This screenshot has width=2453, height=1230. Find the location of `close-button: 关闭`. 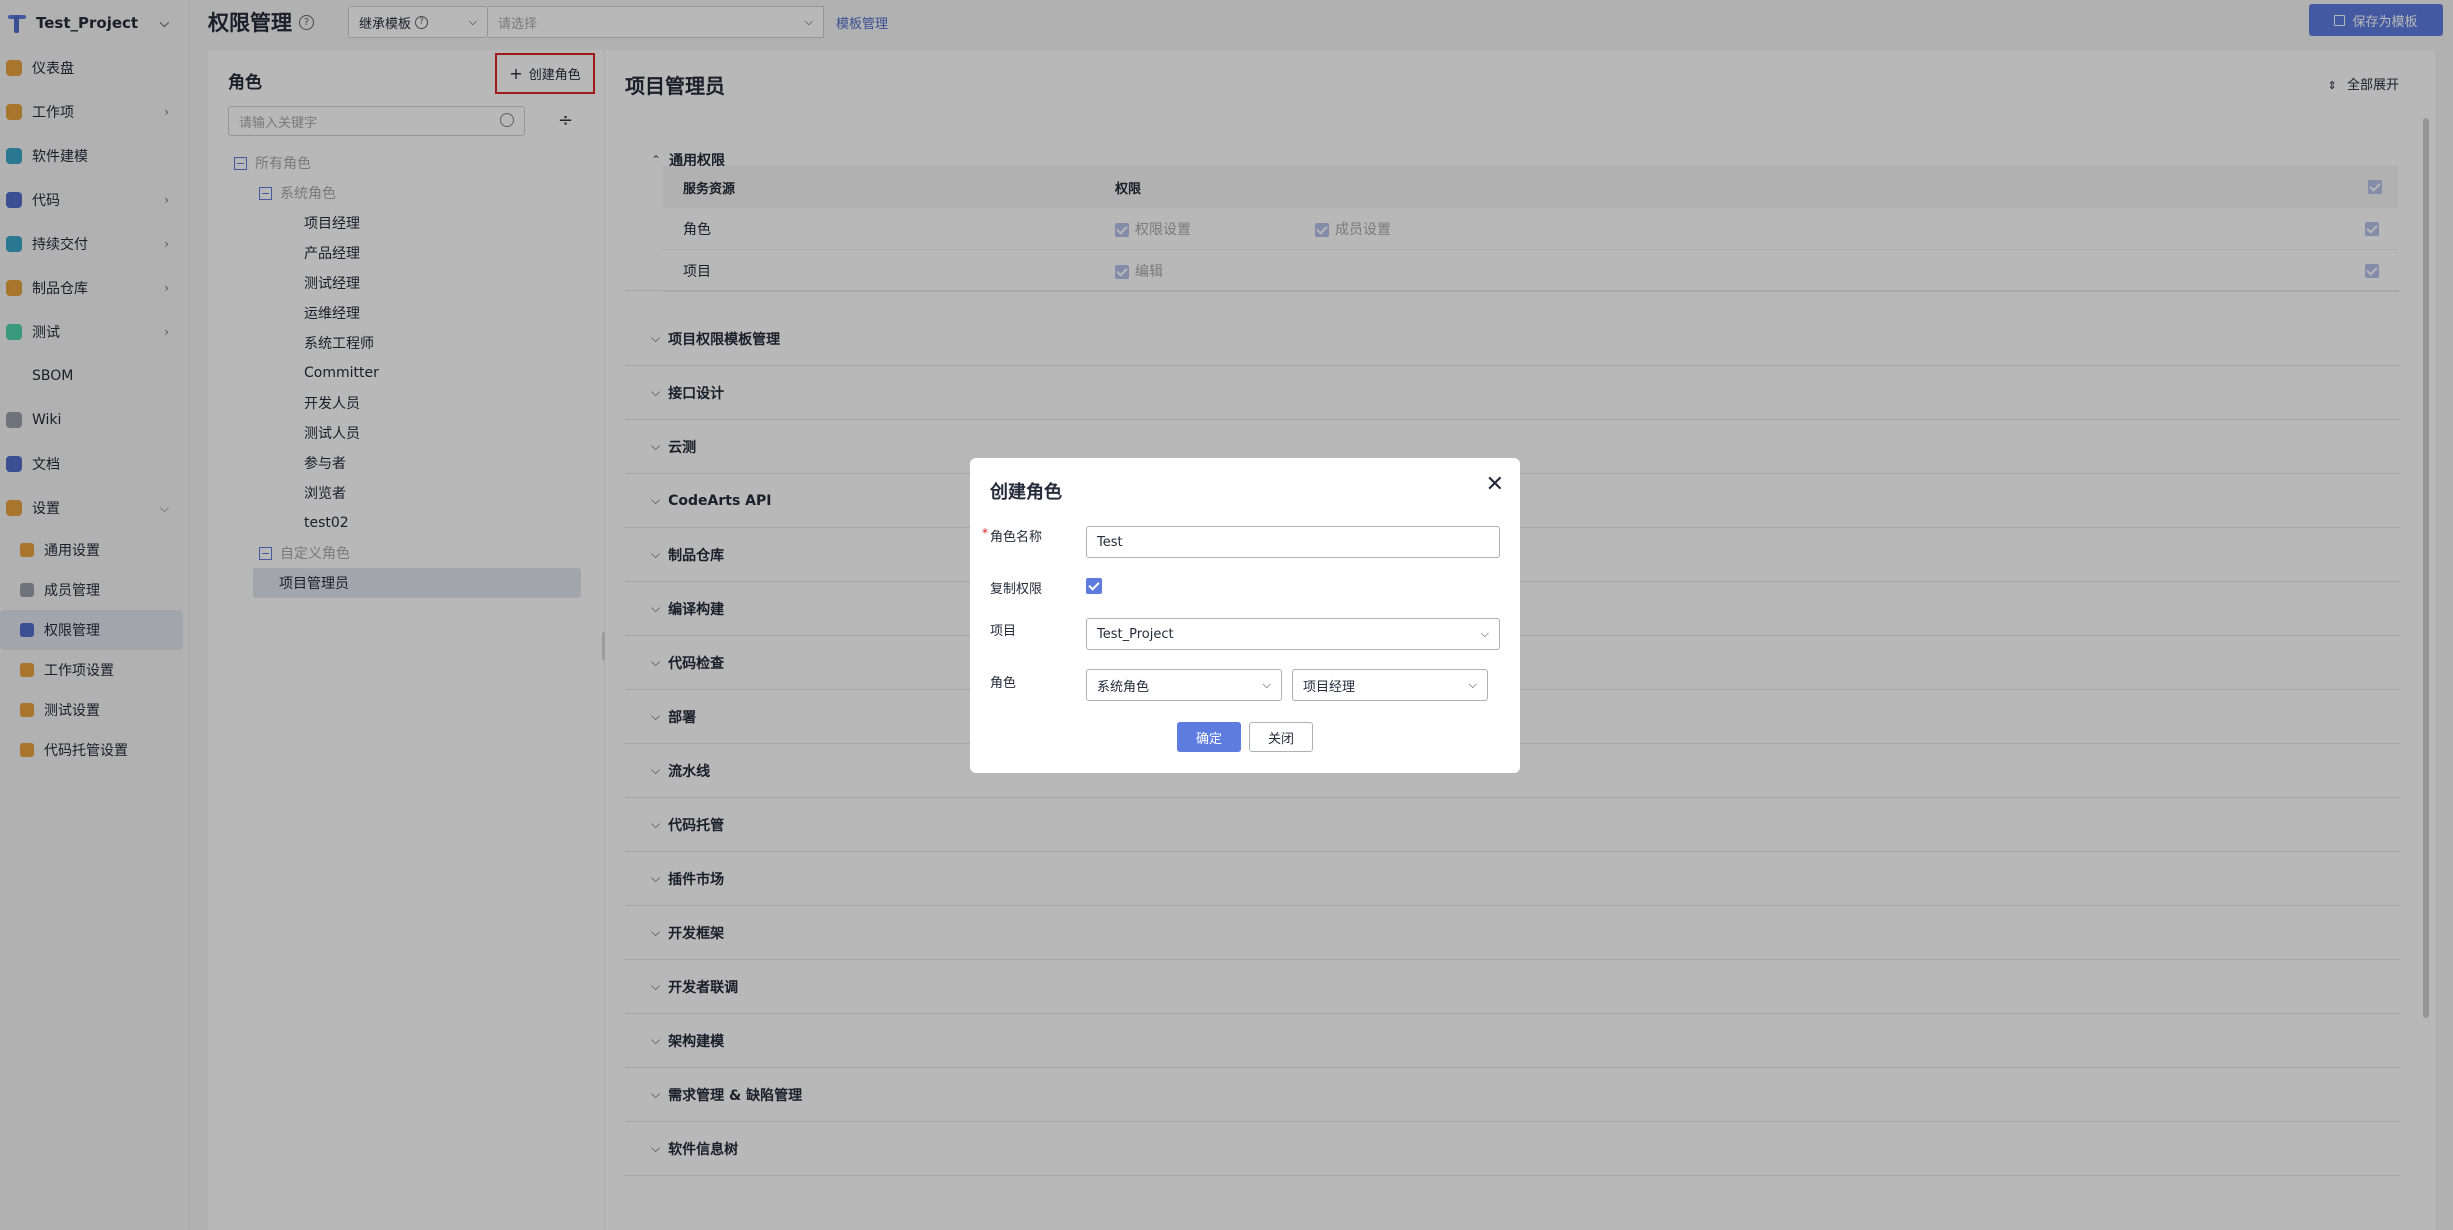

close-button: 关闭 is located at coordinates (1281, 737).